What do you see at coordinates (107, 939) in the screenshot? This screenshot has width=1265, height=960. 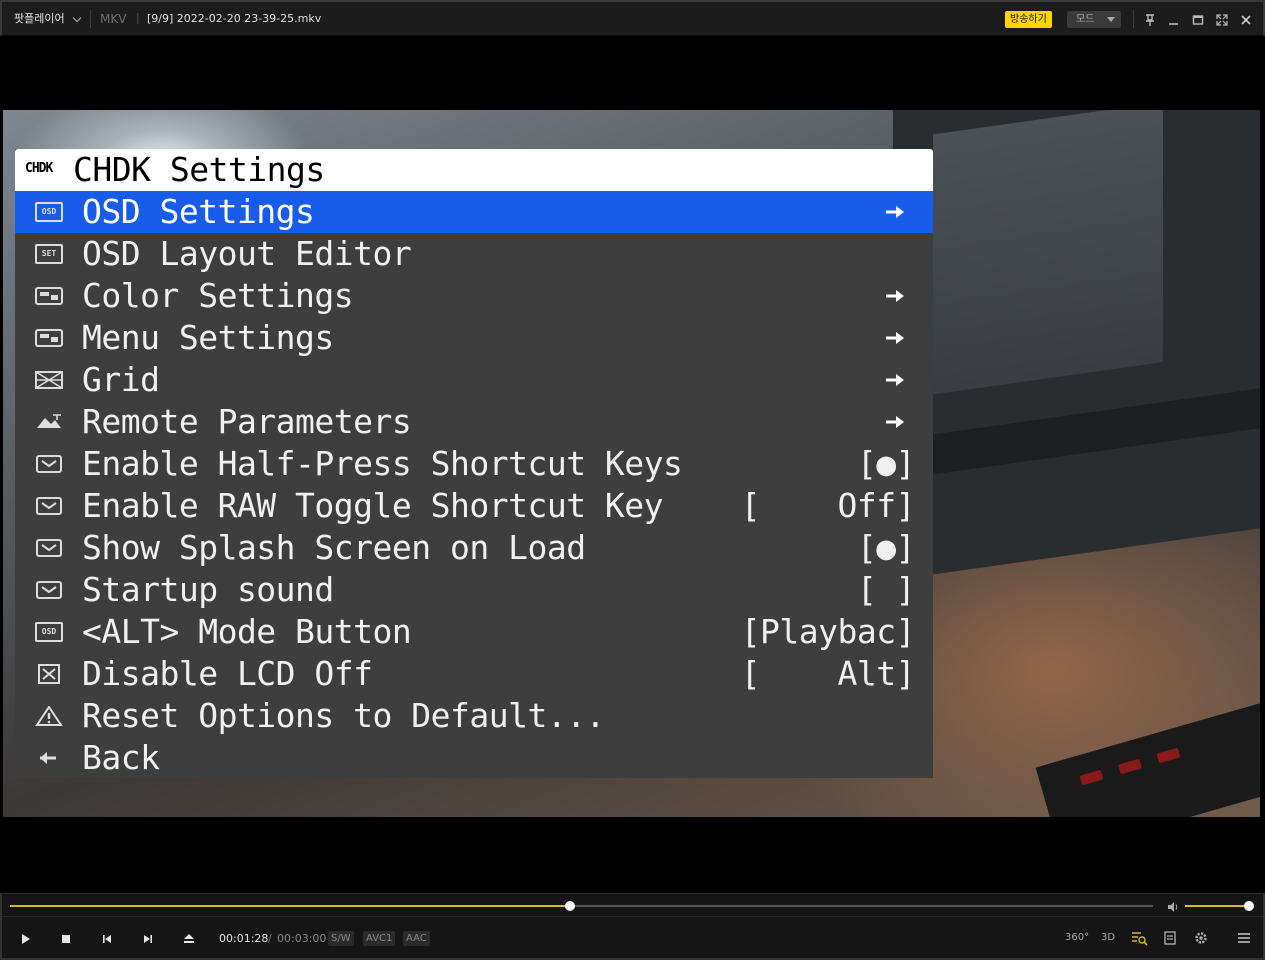 I see `previous-button` at bounding box center [107, 939].